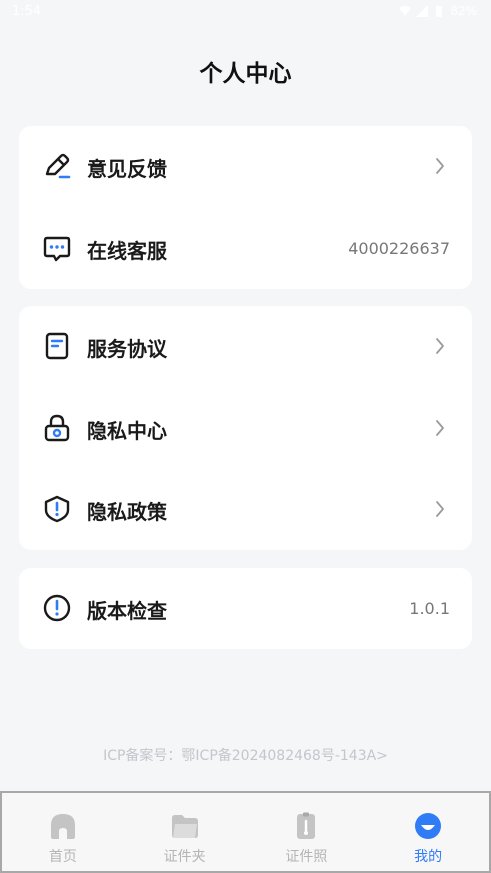 The width and height of the screenshot is (491, 873). What do you see at coordinates (245, 755) in the screenshot?
I see `icp-record-link: ICP备案号：鄂ICP备2024082468号-143A>` at bounding box center [245, 755].